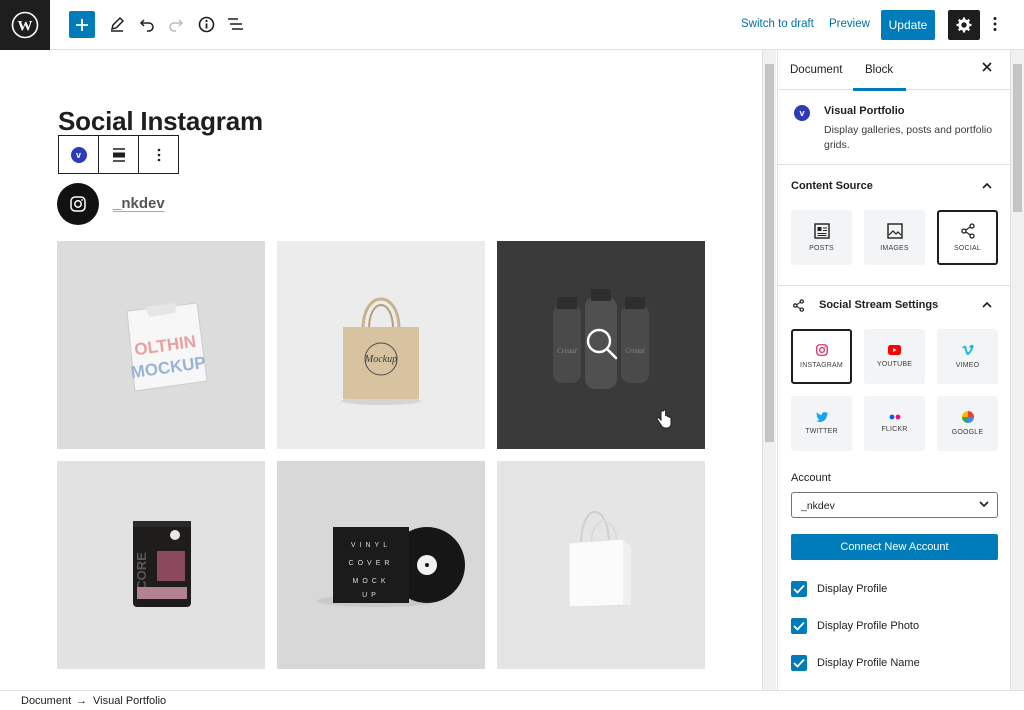  What do you see at coordinates (894, 364) in the screenshot?
I see `social-option-label: YOUTUBE` at bounding box center [894, 364].